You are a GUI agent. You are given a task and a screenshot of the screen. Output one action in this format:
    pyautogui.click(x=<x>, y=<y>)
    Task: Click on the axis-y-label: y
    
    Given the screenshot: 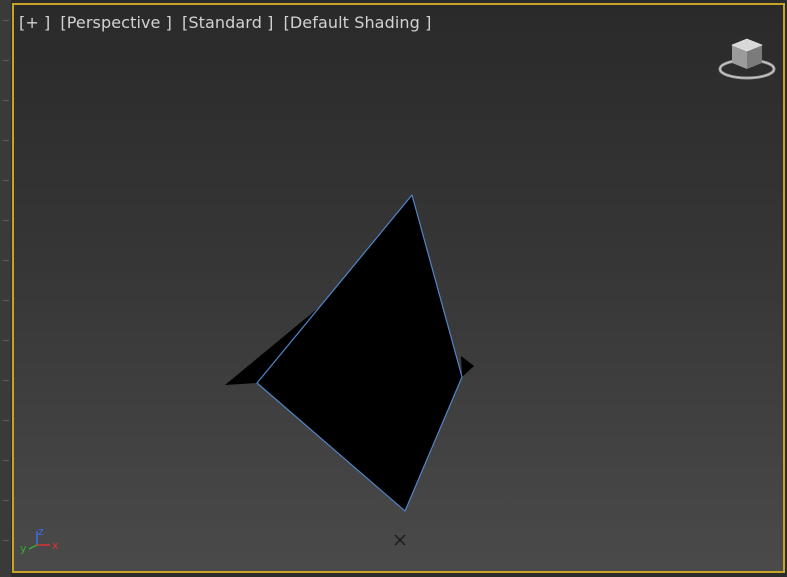 What is the action you would take?
    pyautogui.click(x=23, y=548)
    